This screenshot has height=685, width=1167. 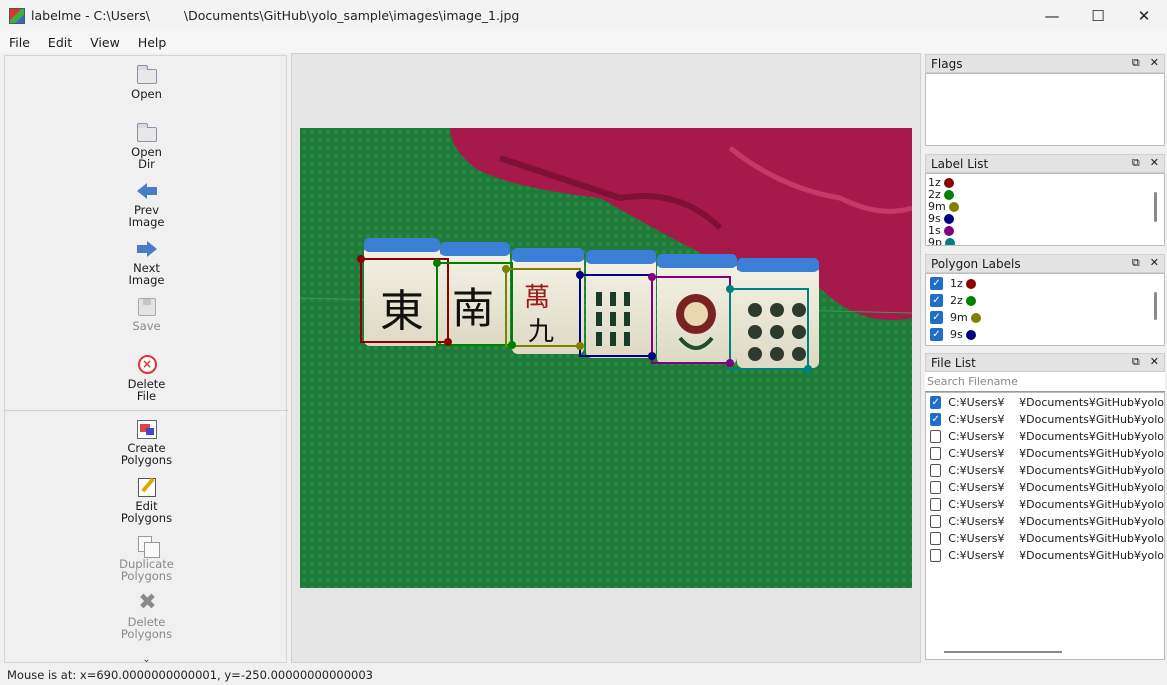 What do you see at coordinates (146, 659) in the screenshot?
I see `more-tools-chevron-icon: ⌄` at bounding box center [146, 659].